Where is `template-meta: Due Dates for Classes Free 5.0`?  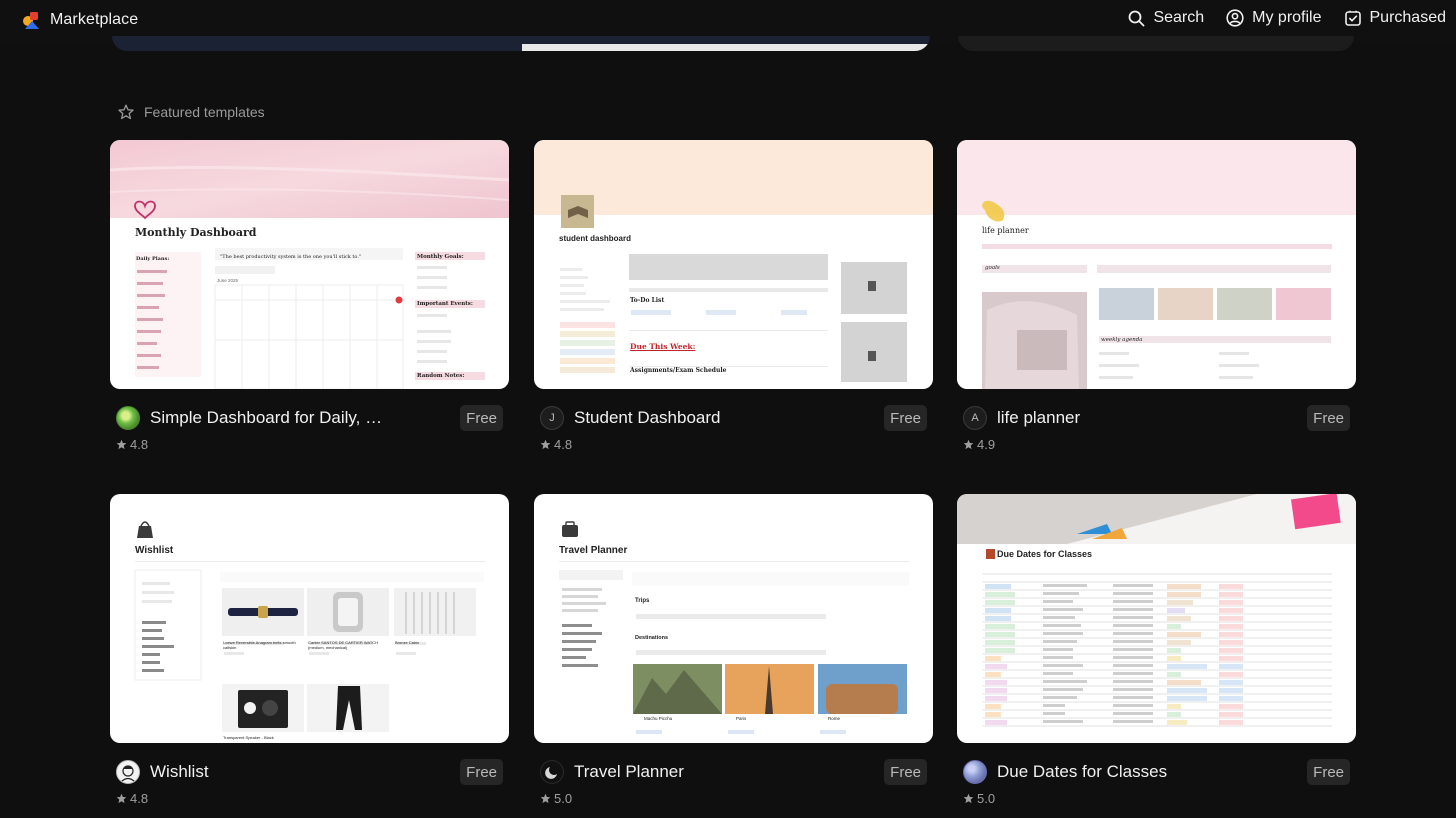
template-meta: Due Dates for Classes Free 5.0 is located at coordinates (1156, 774).